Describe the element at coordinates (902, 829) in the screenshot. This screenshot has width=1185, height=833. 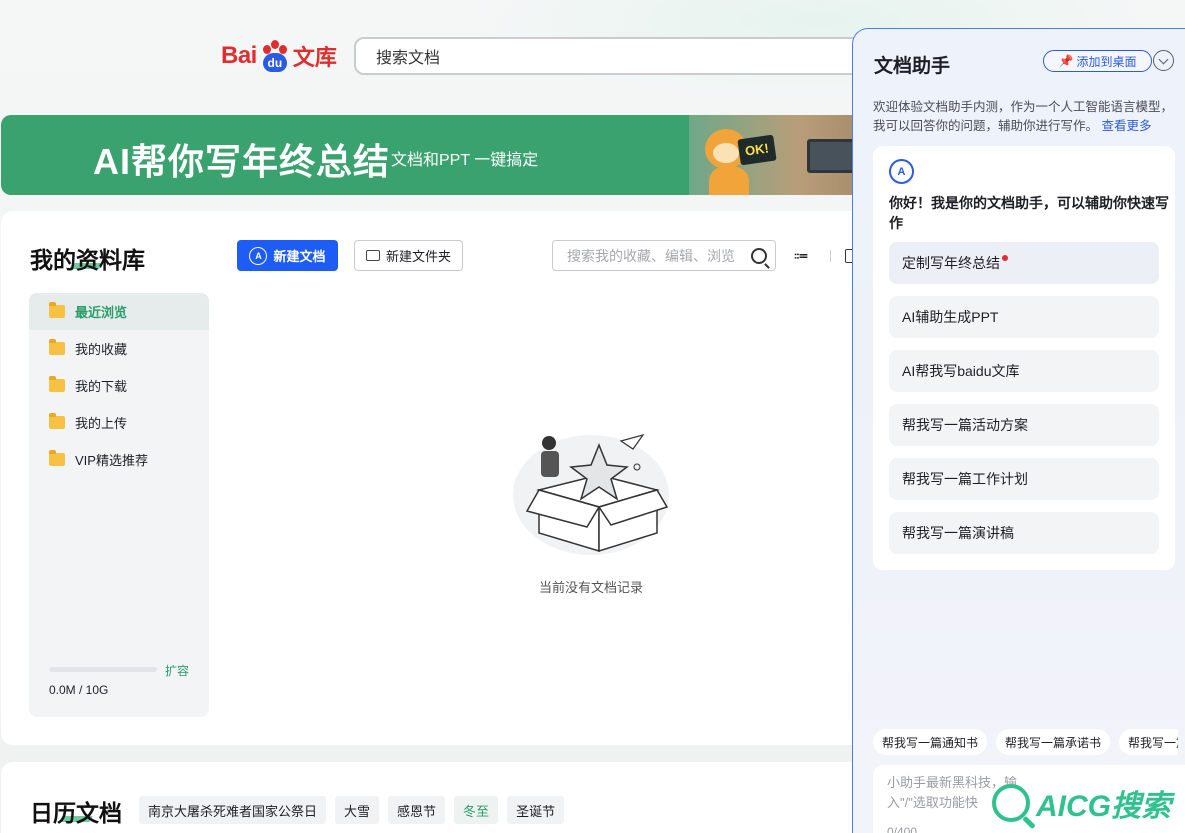
I see `char-counter: 0/400` at that location.